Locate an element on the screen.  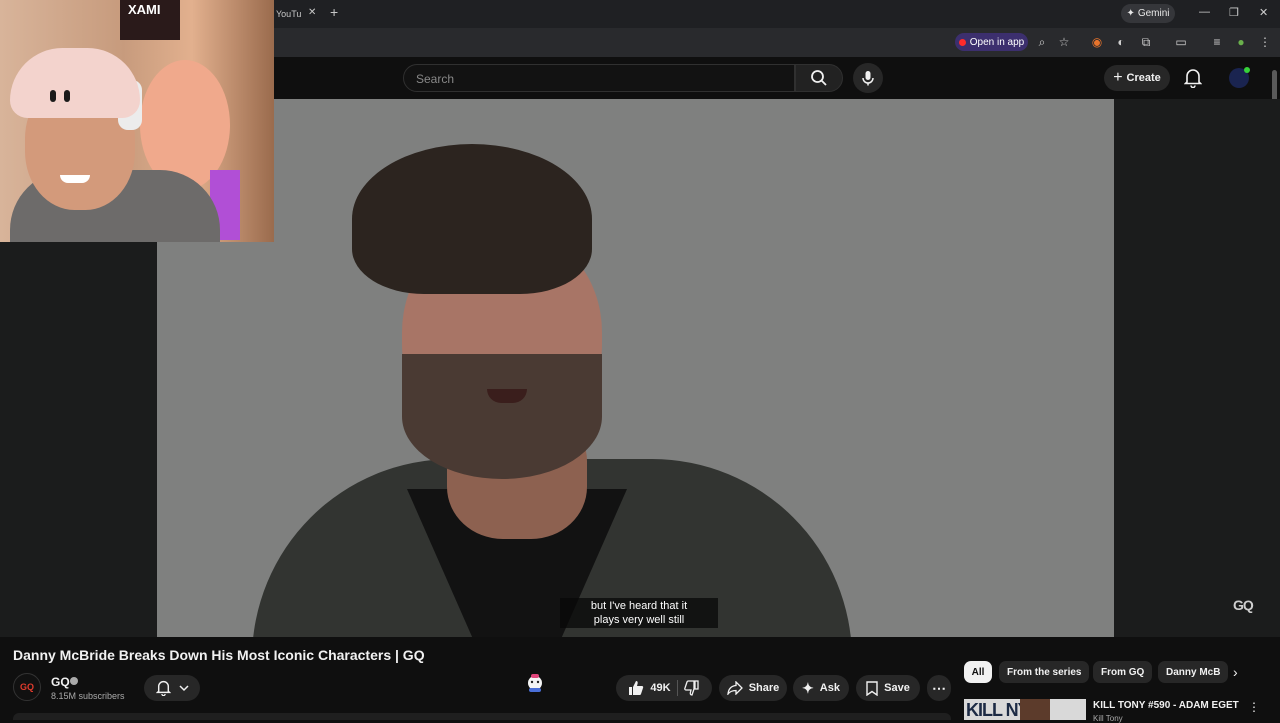
like-dislike-group: 49K is located at coordinates (664, 688).